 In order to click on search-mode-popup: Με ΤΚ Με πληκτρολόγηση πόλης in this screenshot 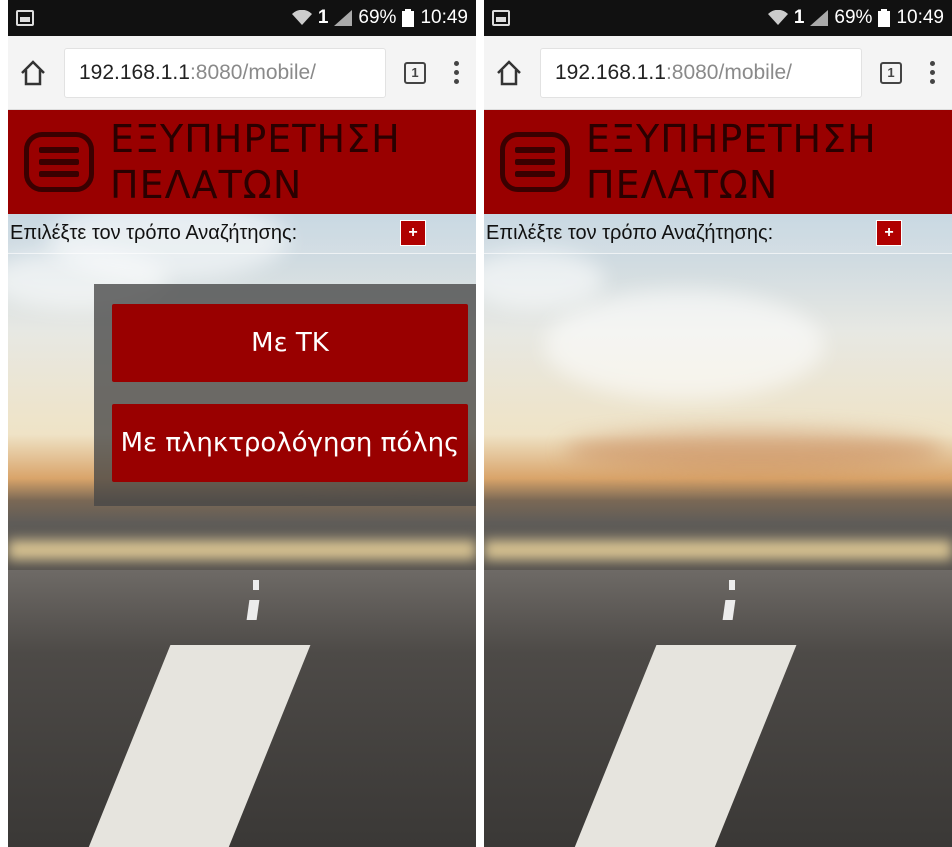, I will do `click(285, 395)`.